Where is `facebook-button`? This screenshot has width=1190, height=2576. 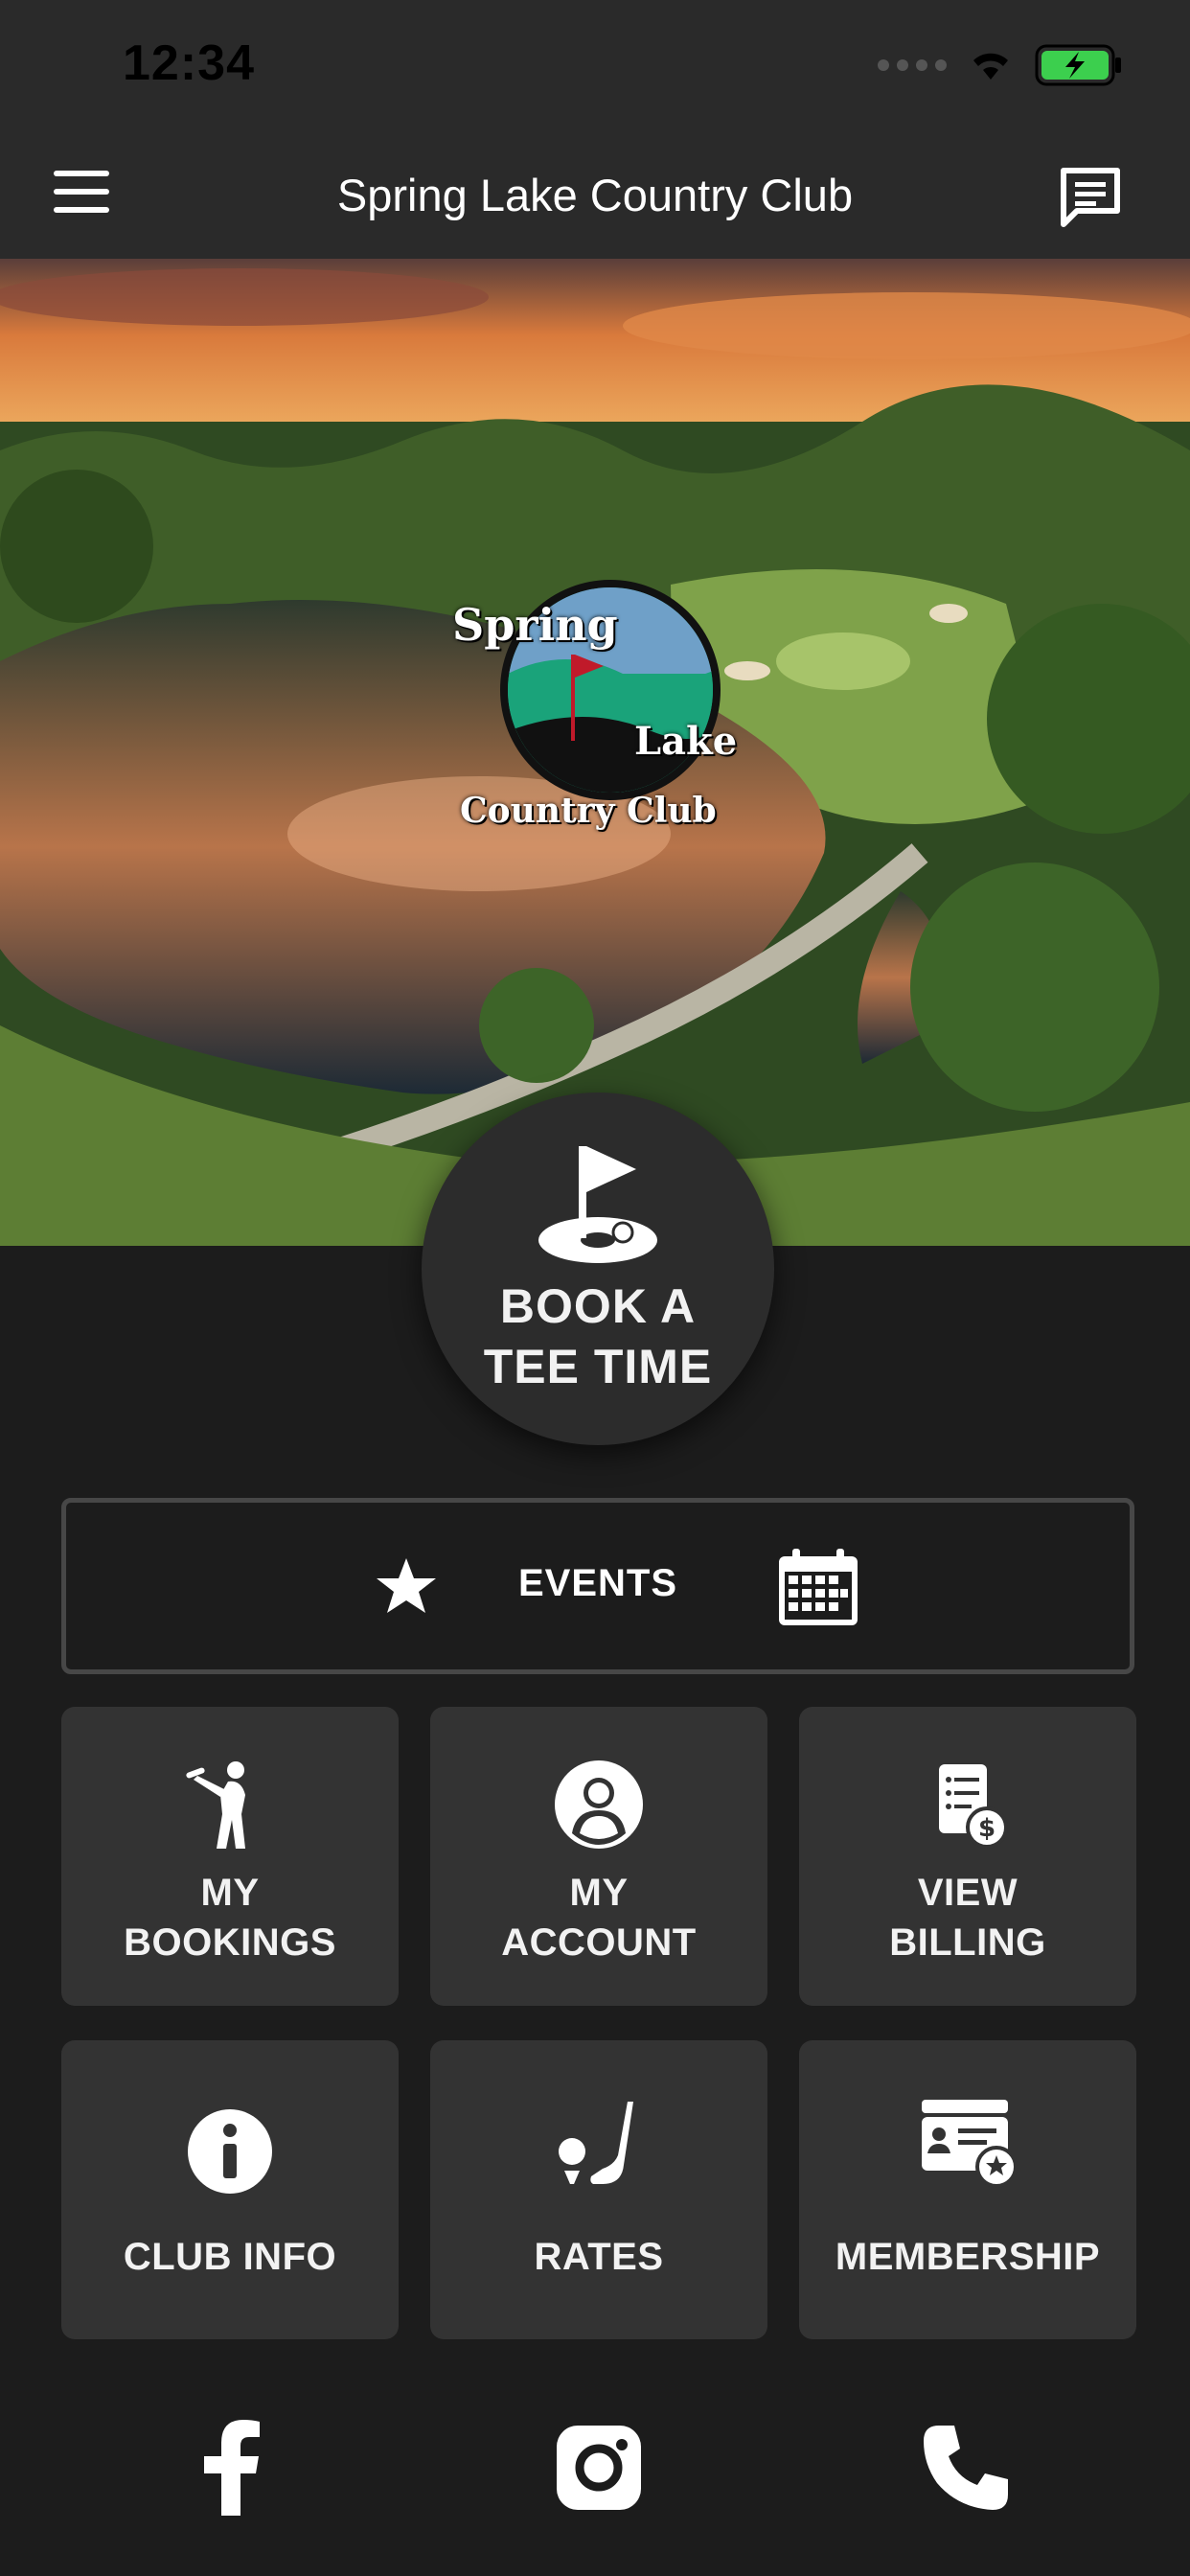
facebook-button is located at coordinates (231, 2468).